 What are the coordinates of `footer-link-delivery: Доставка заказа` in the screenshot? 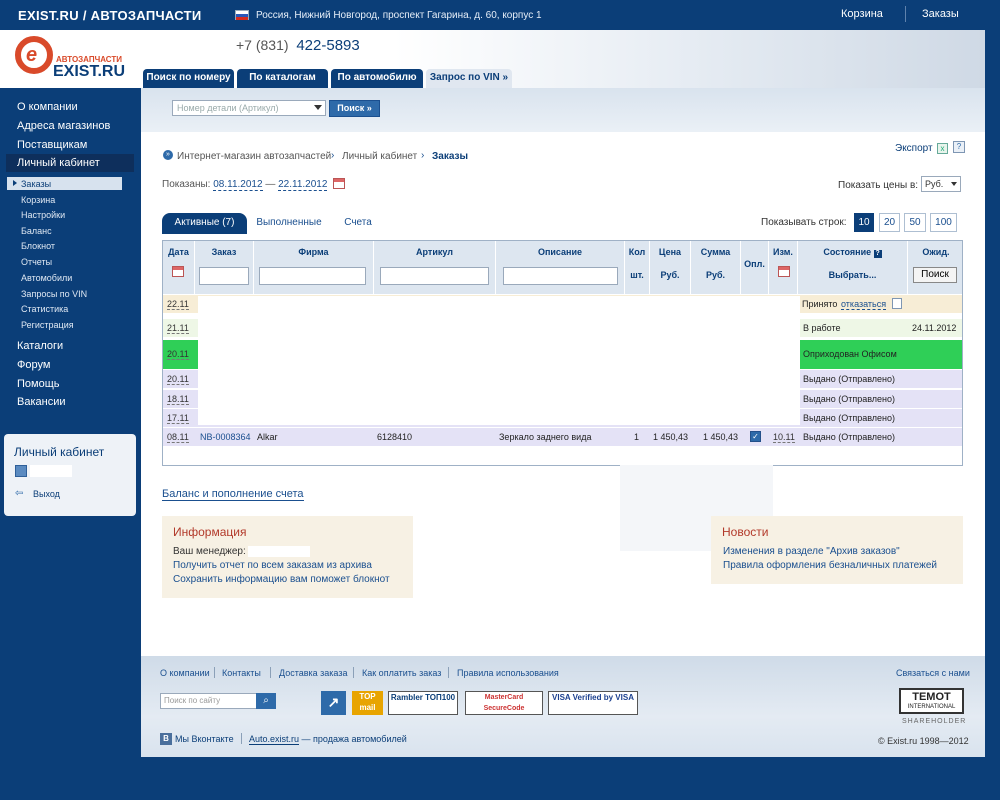 It's located at (313, 673).